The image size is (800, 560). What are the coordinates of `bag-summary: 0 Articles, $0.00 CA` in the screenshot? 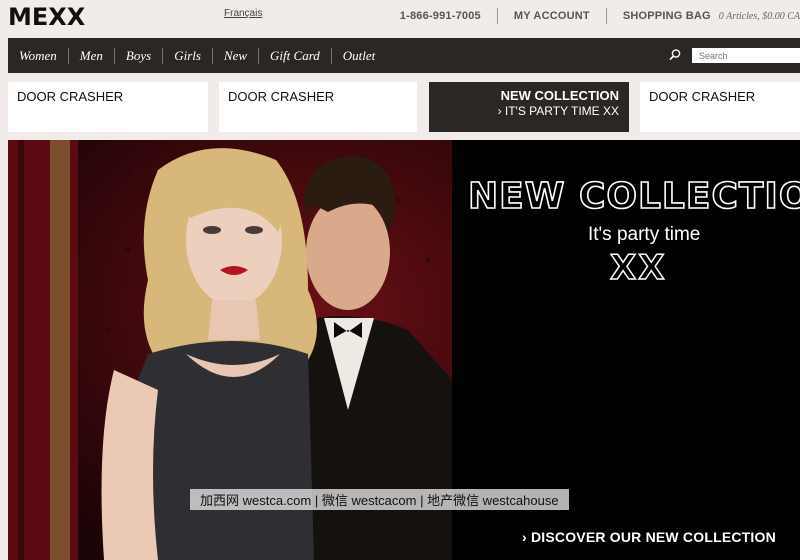 It's located at (759, 16).